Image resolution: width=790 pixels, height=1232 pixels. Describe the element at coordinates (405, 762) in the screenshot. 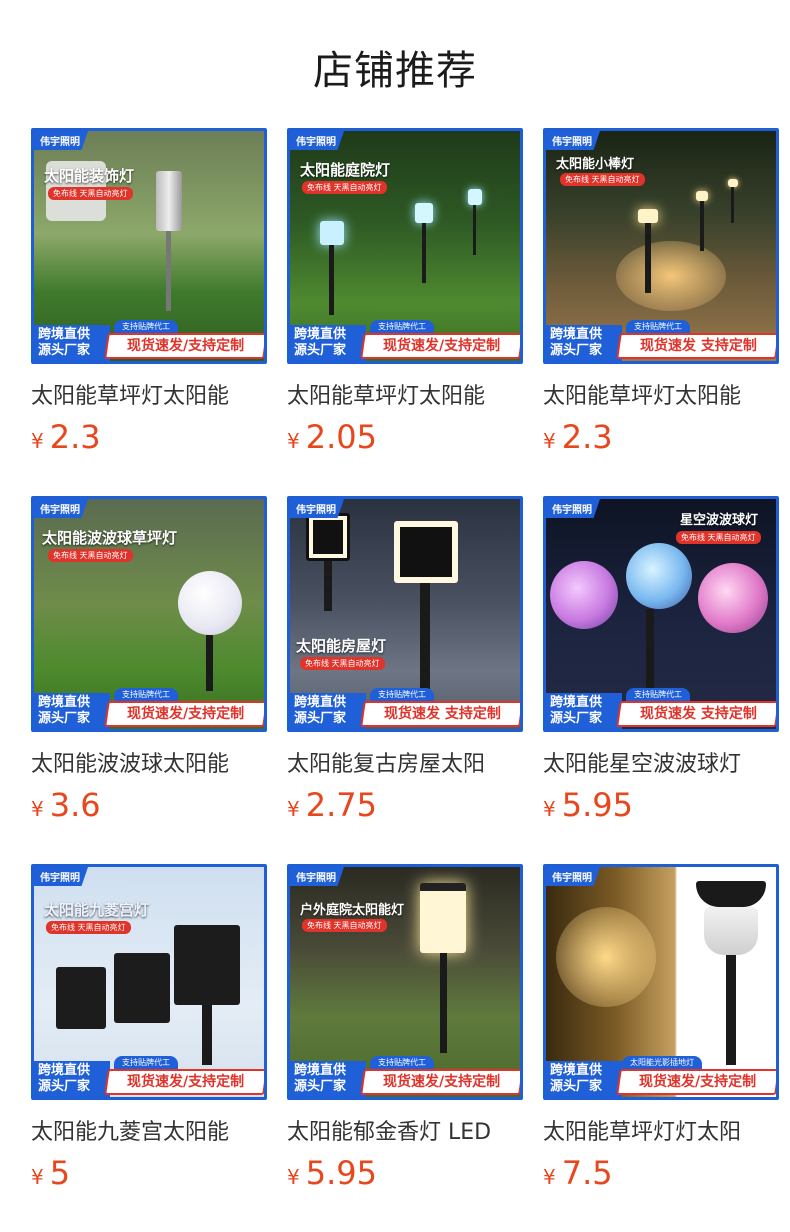

I see `product-name: 太阳能复古房屋太阳` at that location.